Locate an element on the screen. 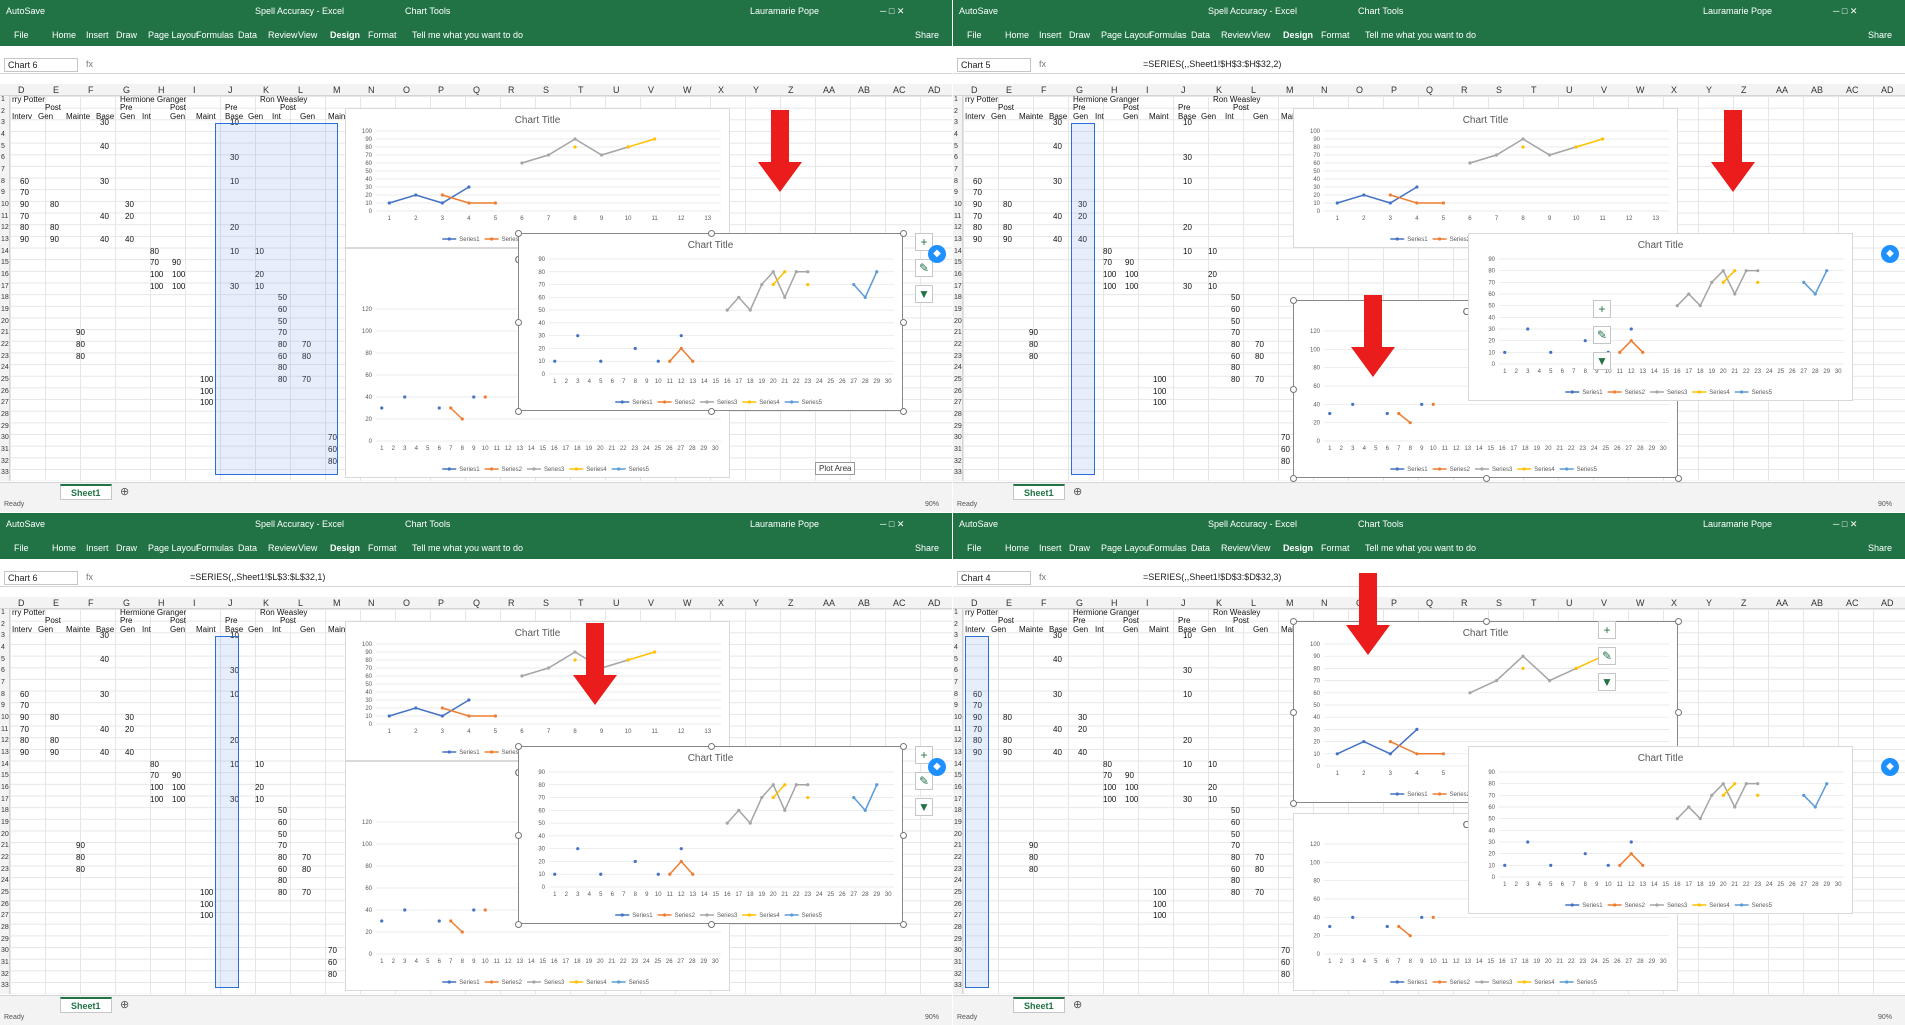  column-header-M: M is located at coordinates (1290, 603).